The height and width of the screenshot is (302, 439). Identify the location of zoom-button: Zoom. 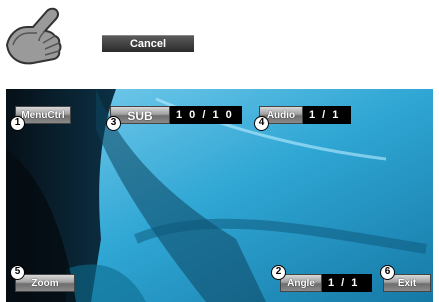
(45, 283).